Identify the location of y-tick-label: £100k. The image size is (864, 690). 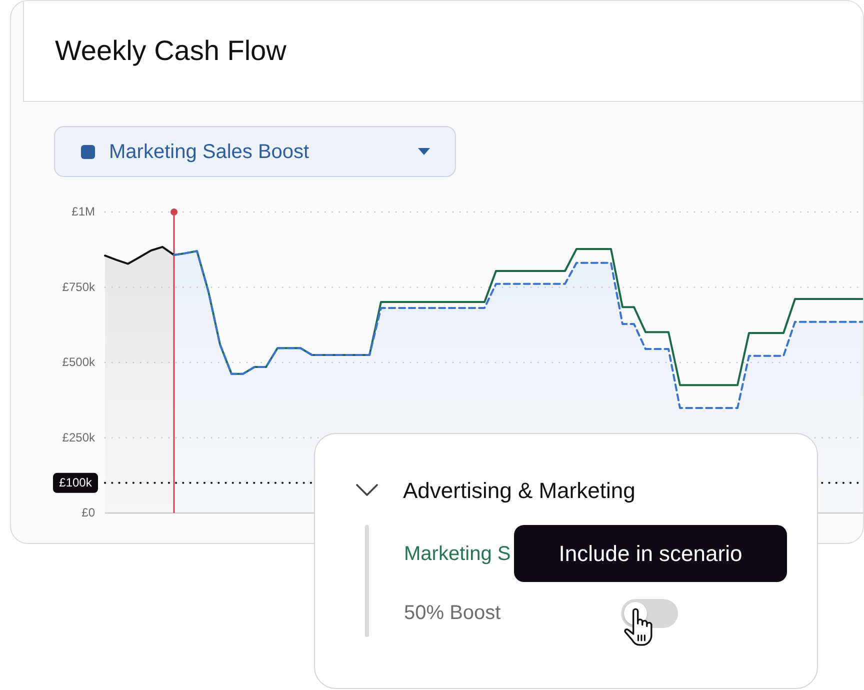
(76, 483).